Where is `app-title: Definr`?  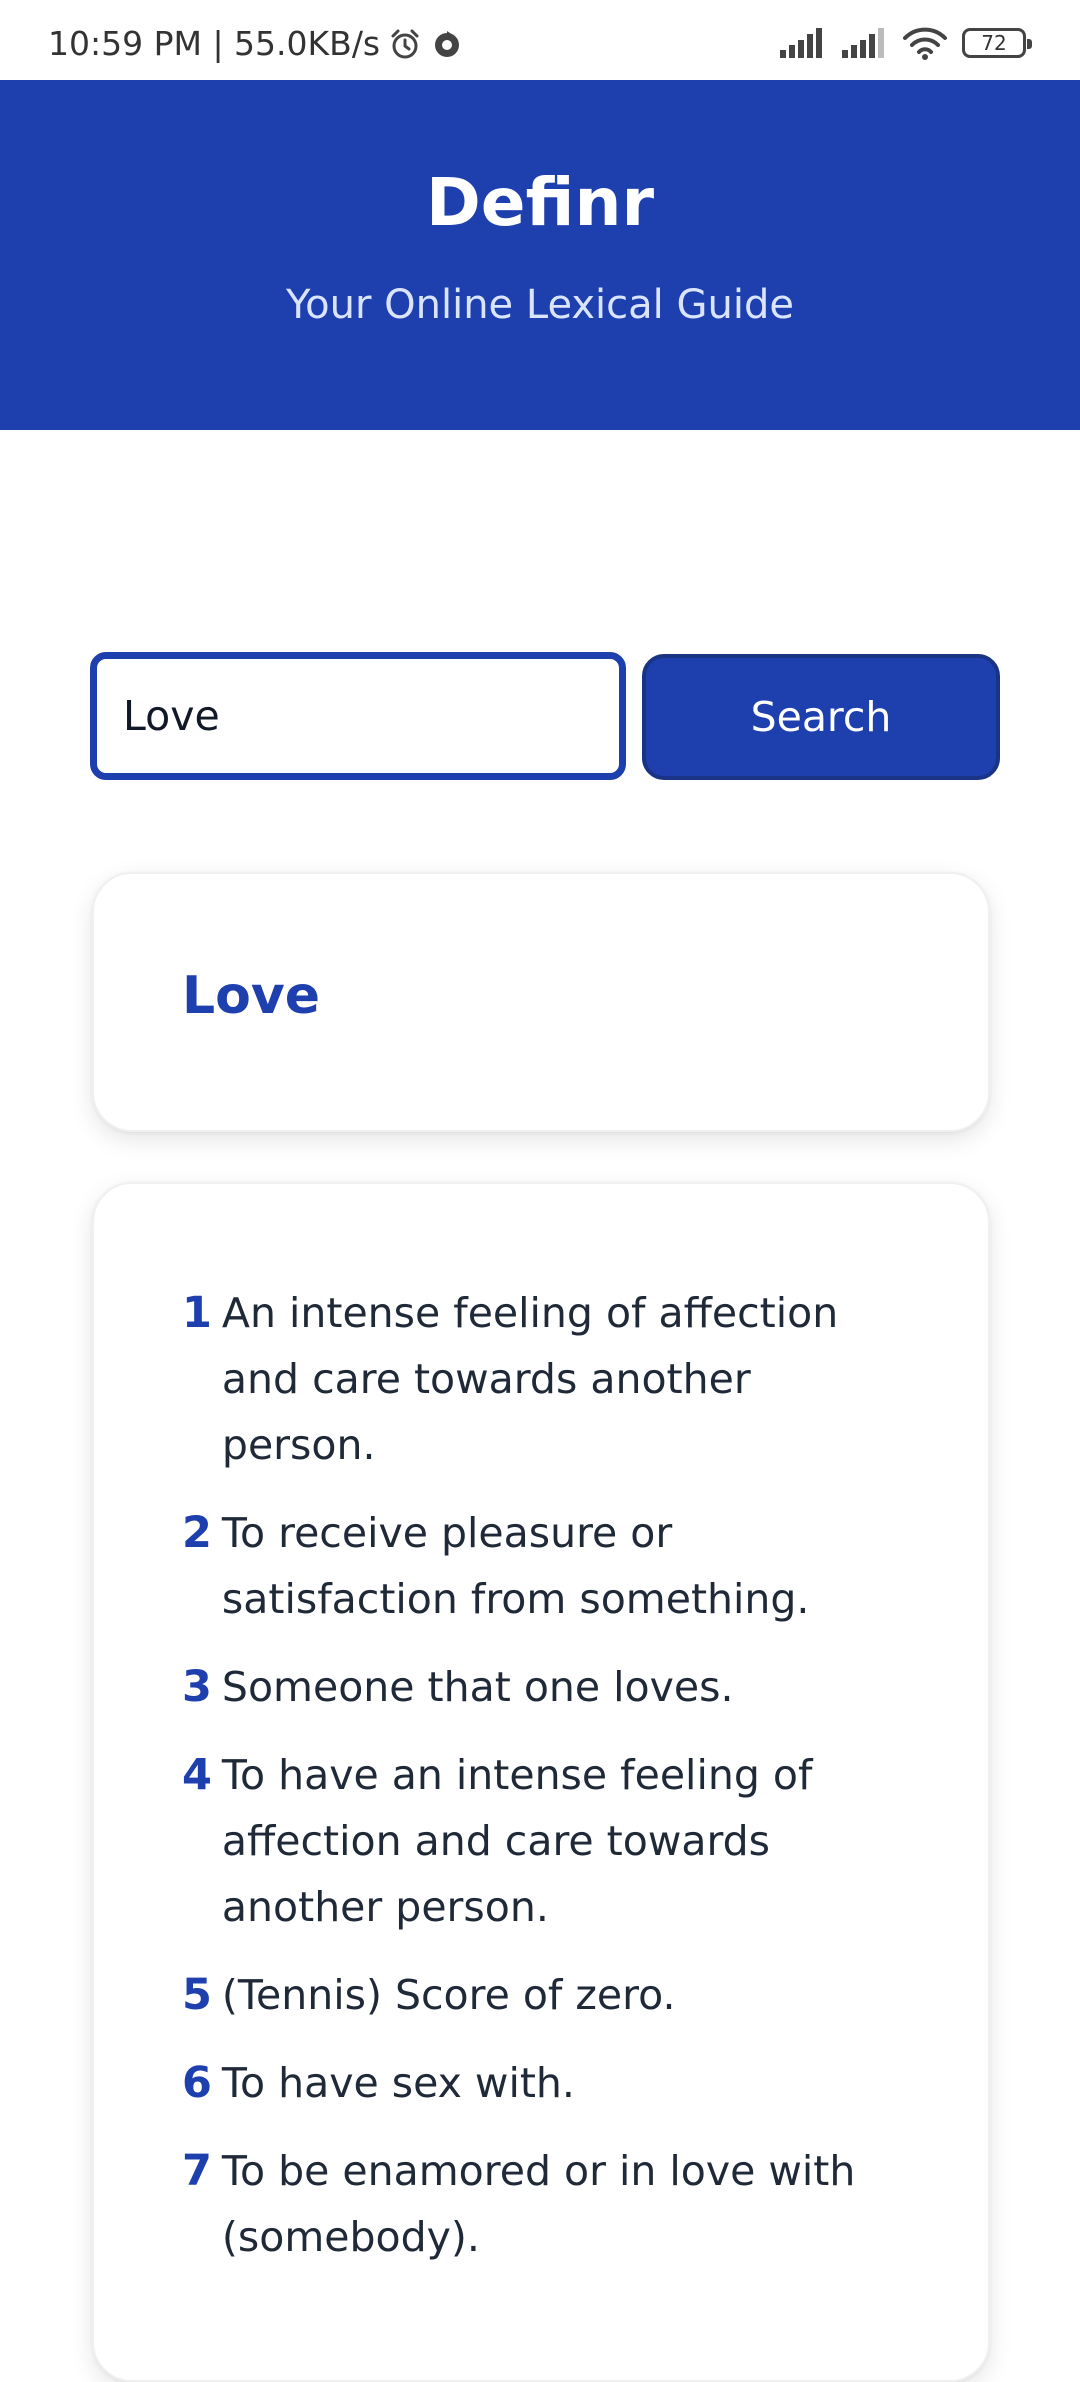 app-title: Definr is located at coordinates (539, 202).